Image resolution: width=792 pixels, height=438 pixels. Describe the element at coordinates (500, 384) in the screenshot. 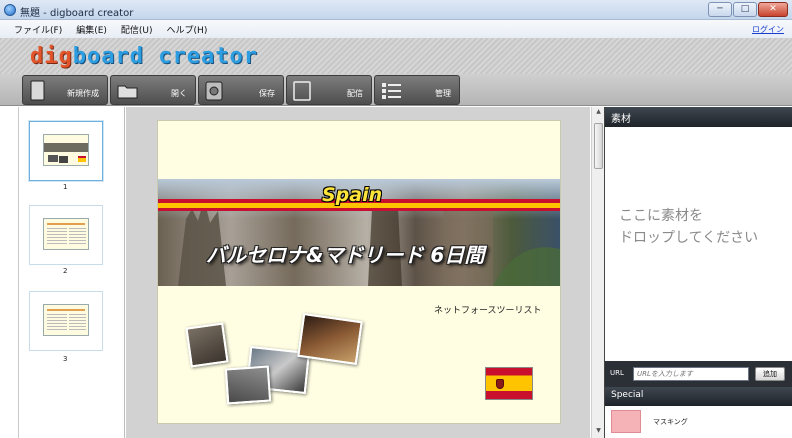

I see `flag-crest` at that location.